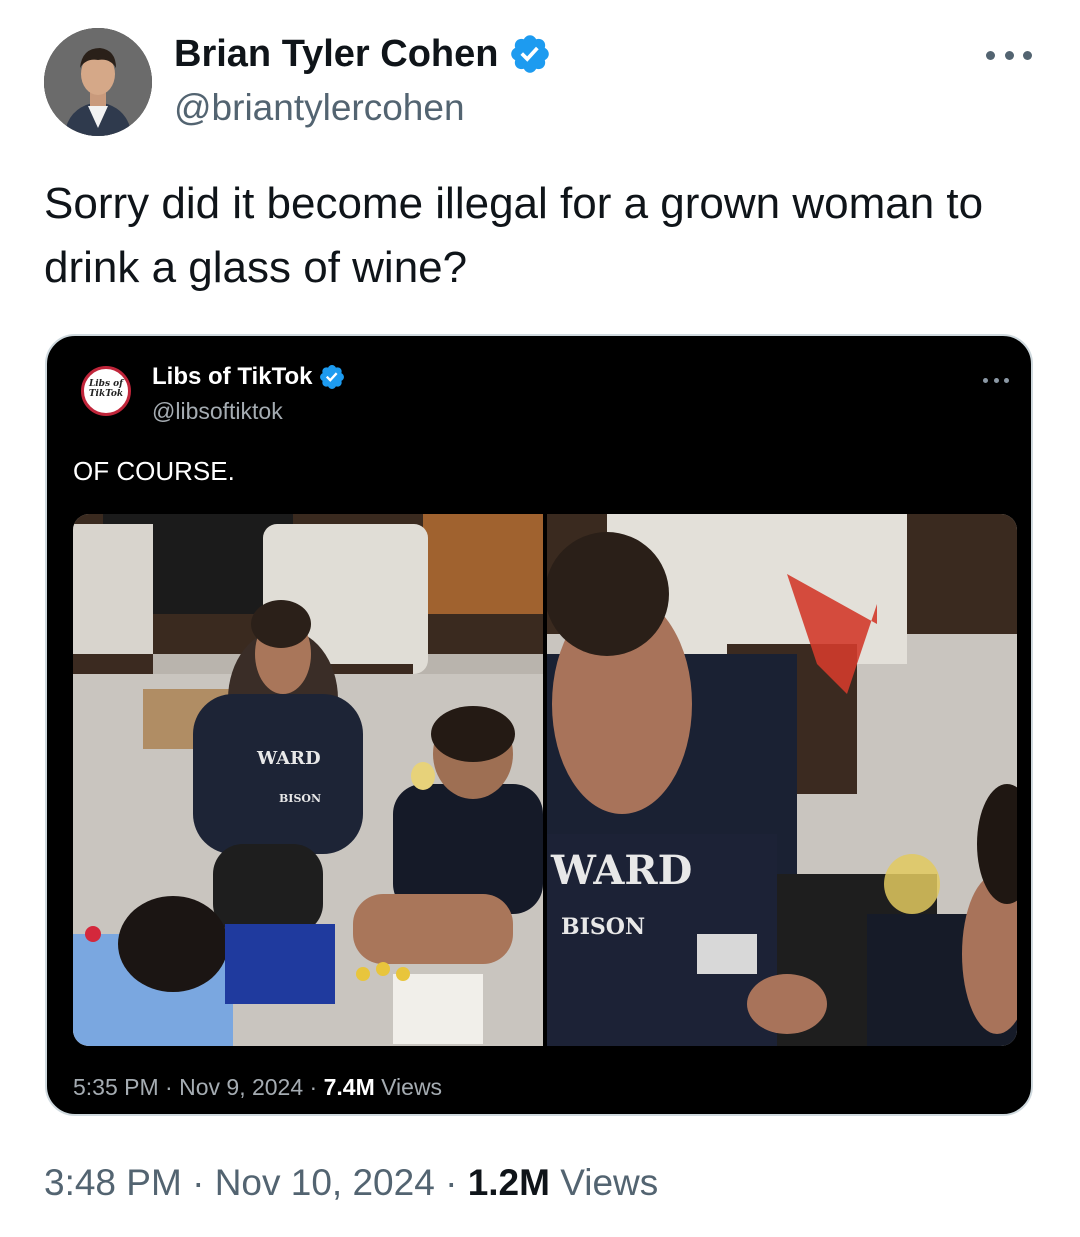 This screenshot has width=1080, height=1237. Describe the element at coordinates (336, 54) in the screenshot. I see `author-display-name: Brian Tyler Cohen` at that location.